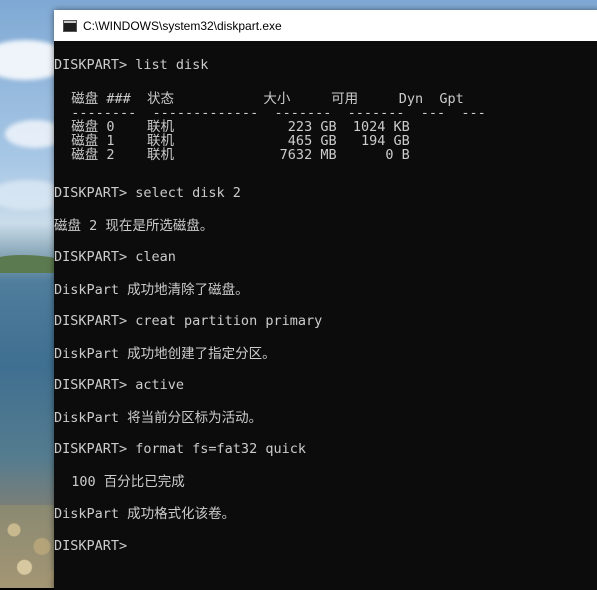 This screenshot has height=590, width=597. Describe the element at coordinates (151, 290) in the screenshot. I see `console-line-output: DiskPart 成功地清除了磁盘。` at that location.